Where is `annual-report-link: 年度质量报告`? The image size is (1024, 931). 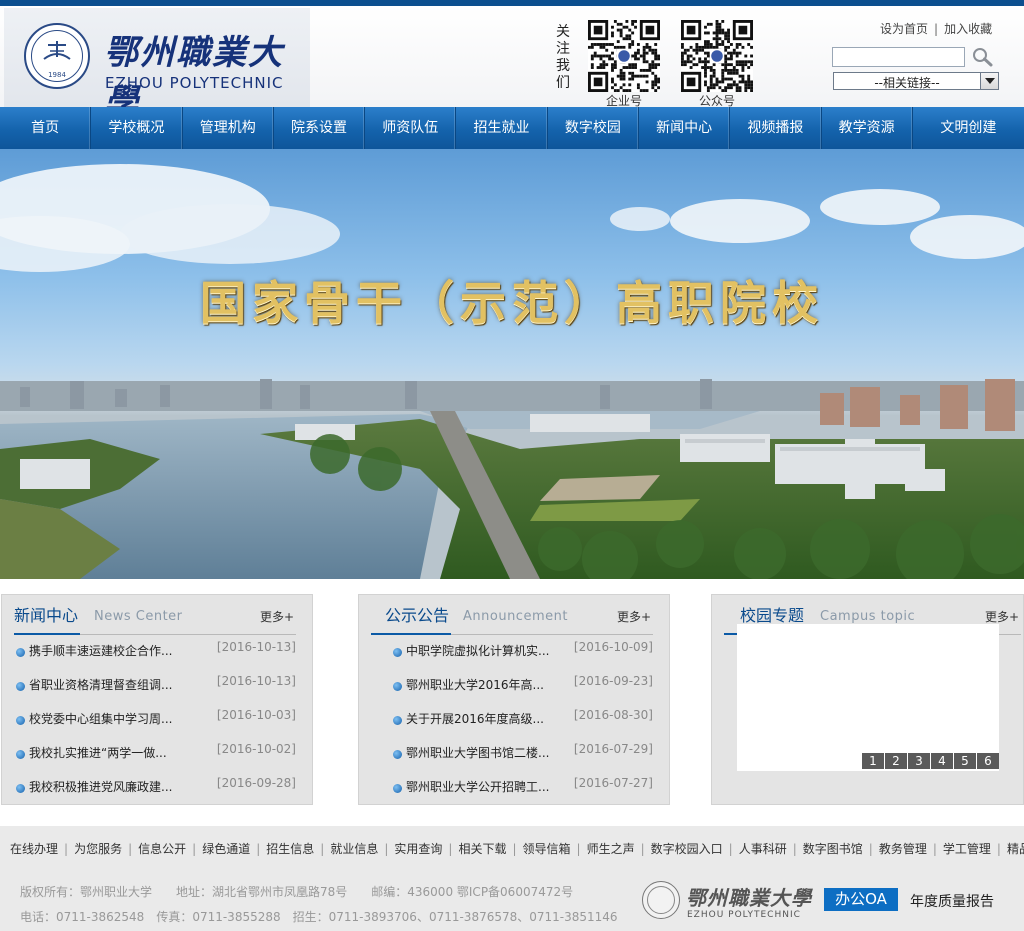
annual-report-link: 年度质量报告 is located at coordinates (952, 901).